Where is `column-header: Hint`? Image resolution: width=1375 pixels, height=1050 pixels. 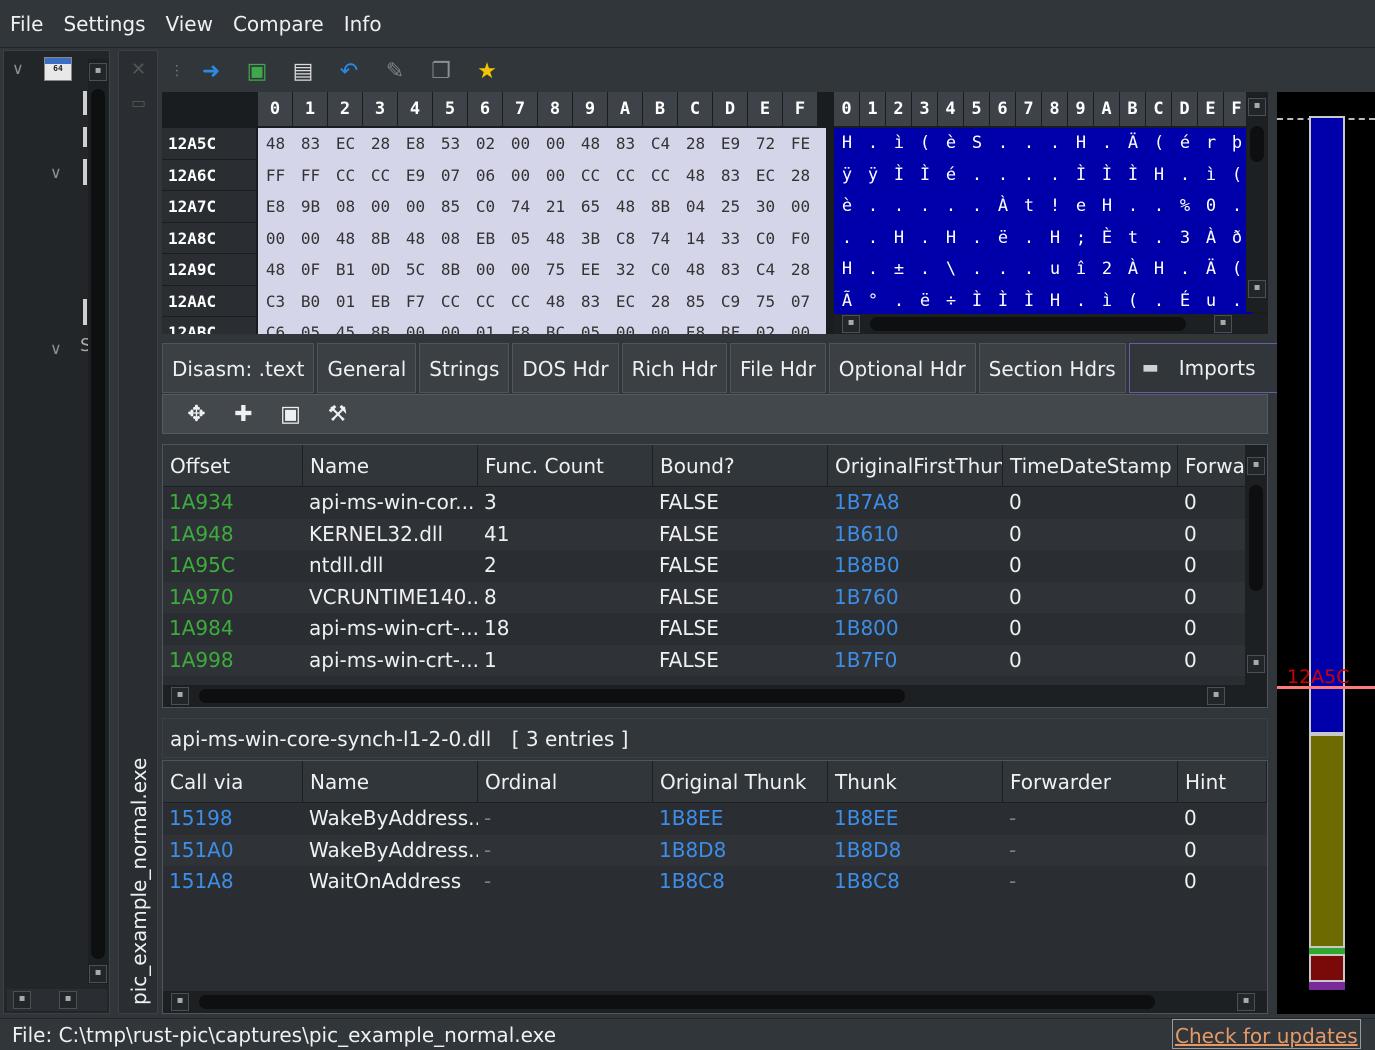 column-header: Hint is located at coordinates (1222, 782).